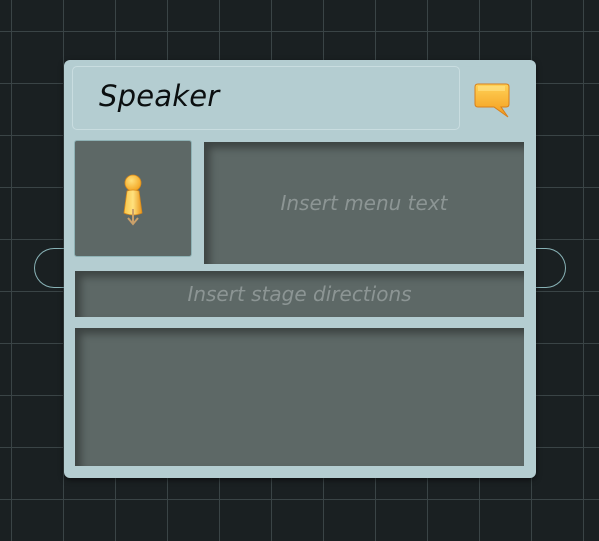  I want to click on input-port, so click(51, 268).